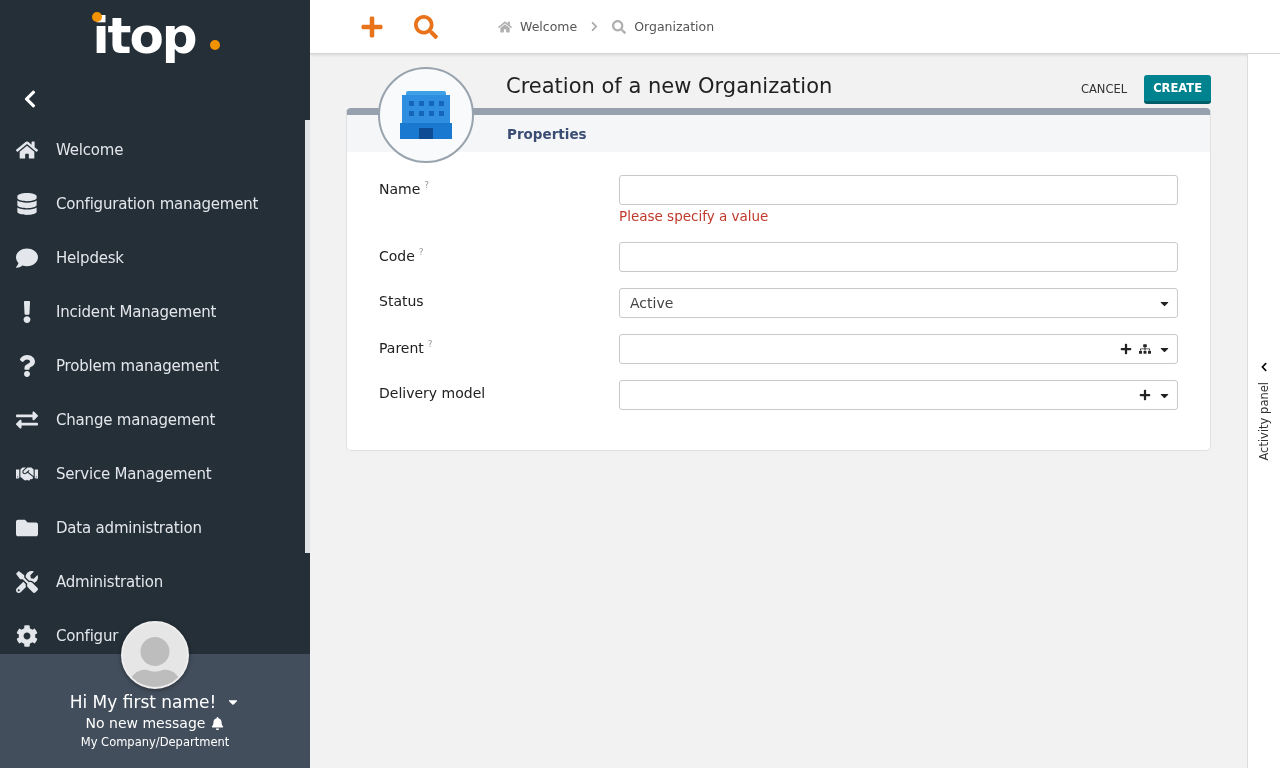 The width and height of the screenshot is (1280, 768). What do you see at coordinates (433, 393) in the screenshot?
I see `field-label: Delivery model` at bounding box center [433, 393].